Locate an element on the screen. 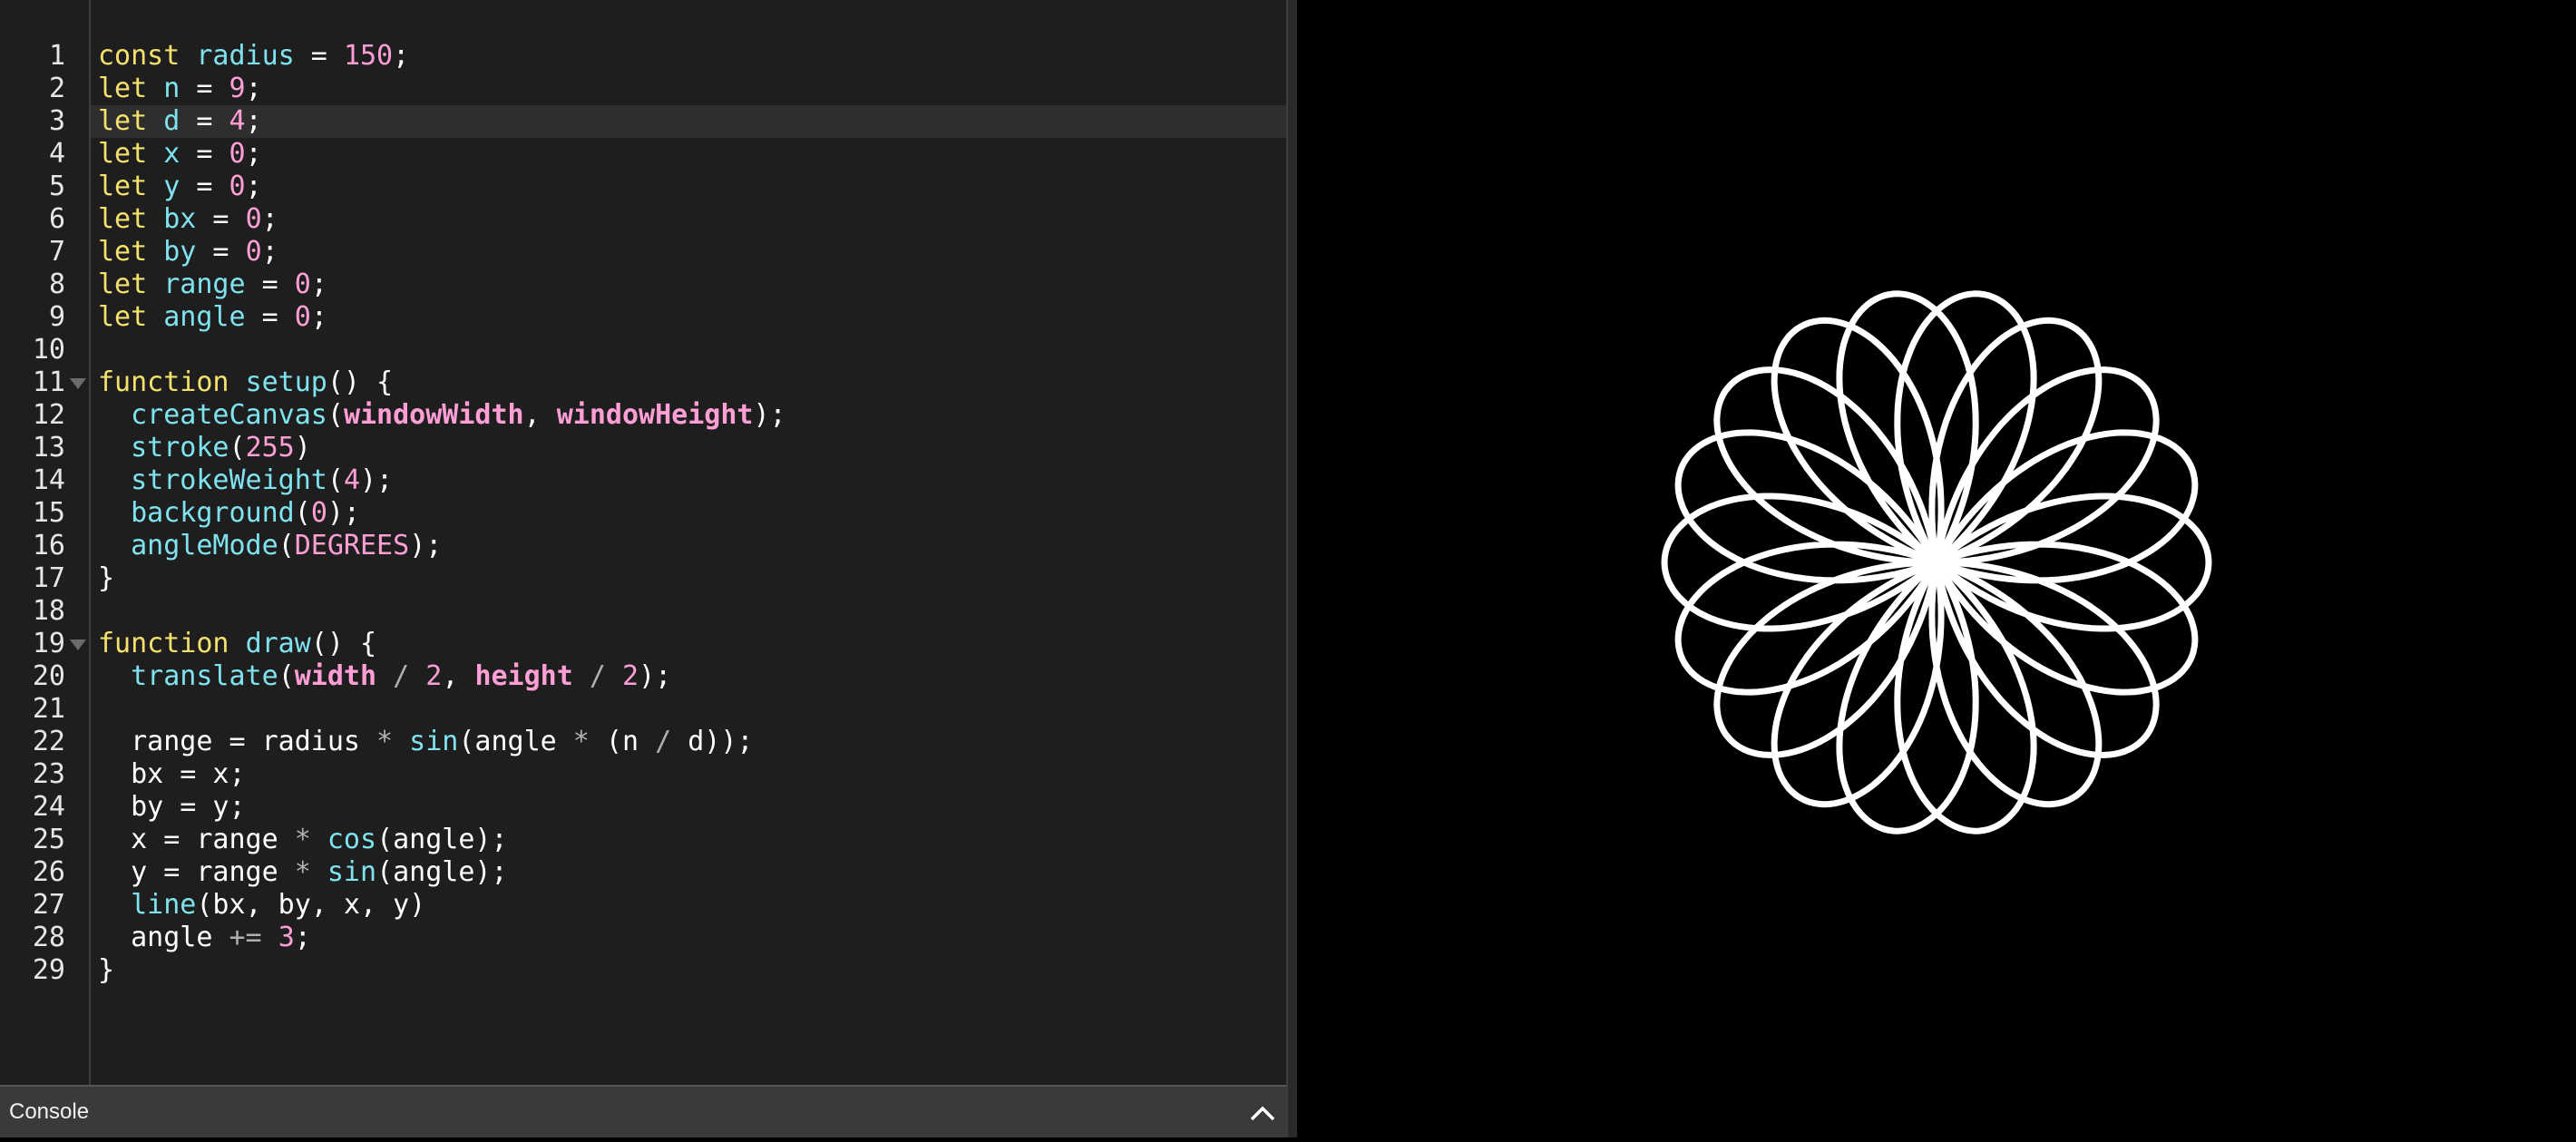  code-line: let d = 4; is located at coordinates (180, 121).